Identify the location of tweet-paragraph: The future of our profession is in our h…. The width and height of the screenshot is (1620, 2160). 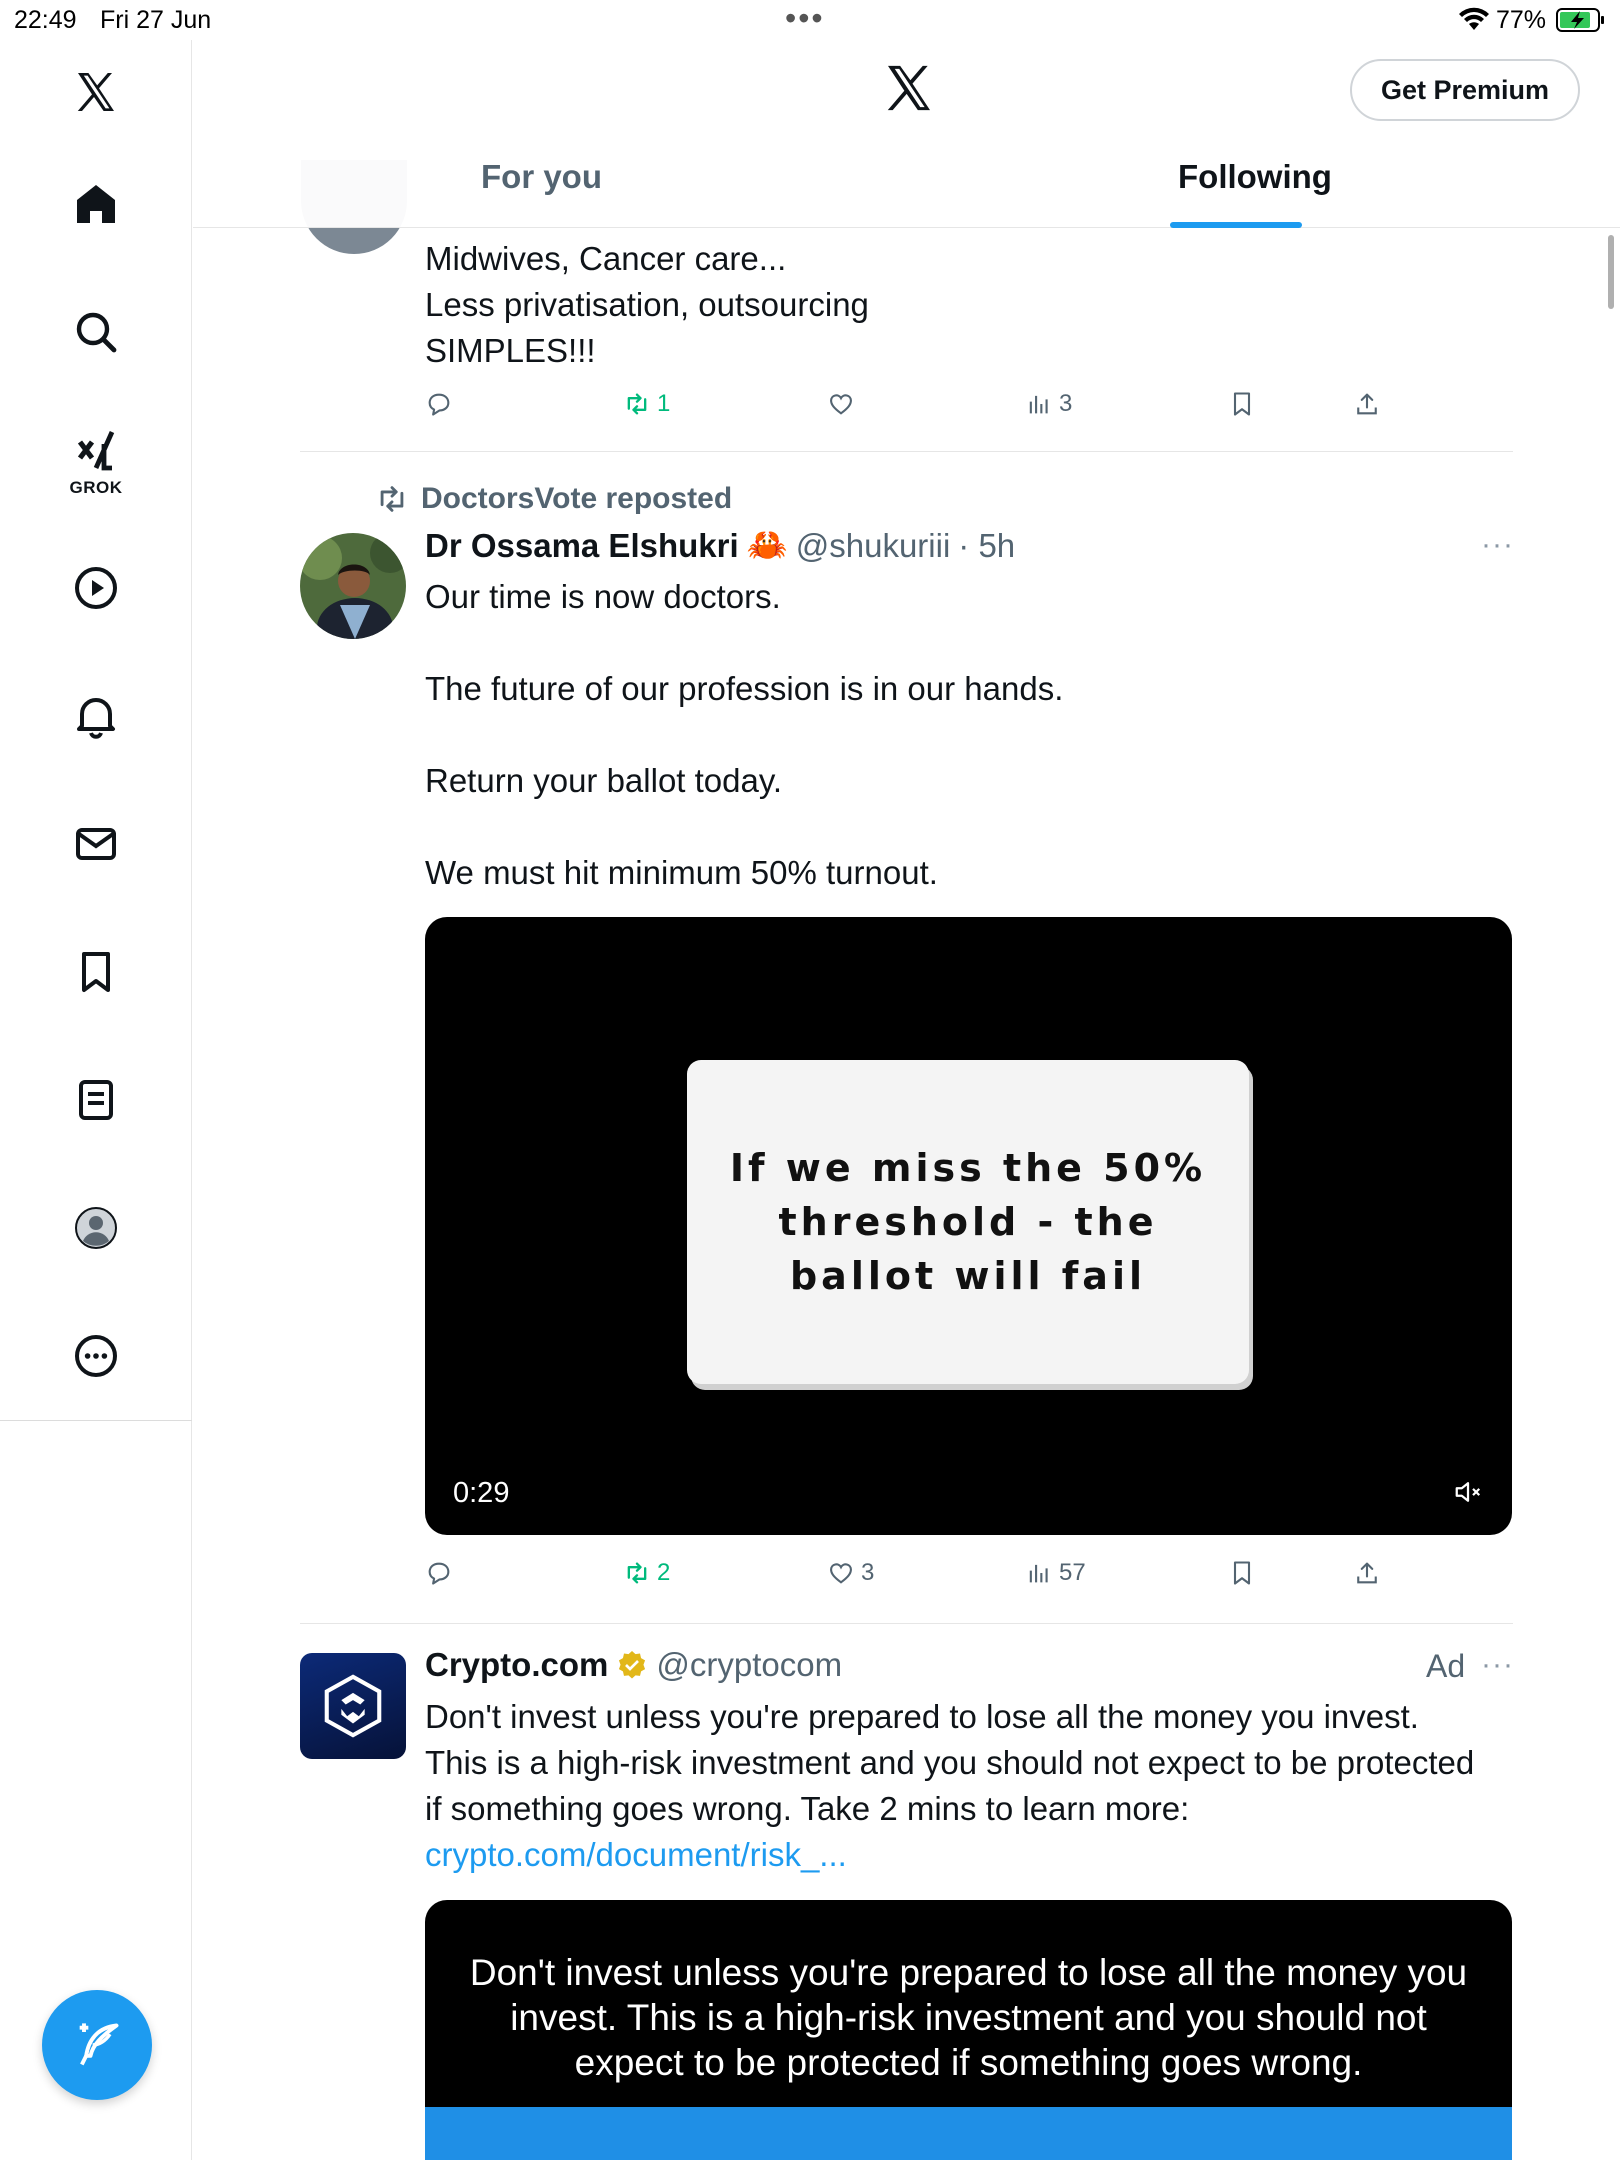
(744, 688).